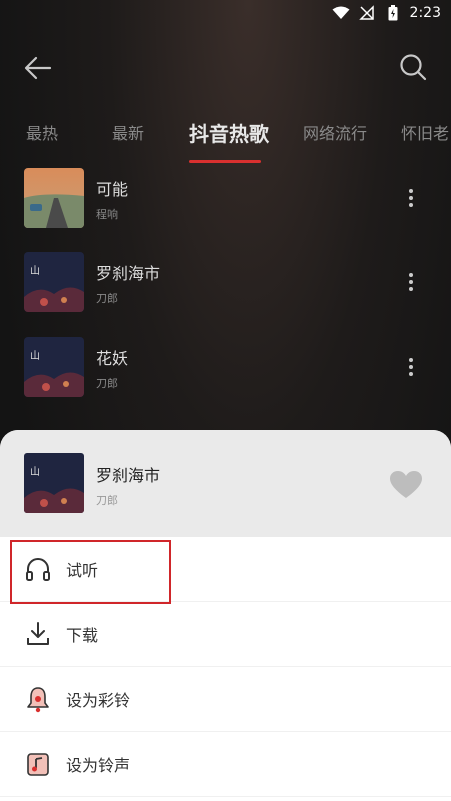 The width and height of the screenshot is (451, 801). What do you see at coordinates (425, 134) in the screenshot?
I see `tab-oldies: 怀旧老` at bounding box center [425, 134].